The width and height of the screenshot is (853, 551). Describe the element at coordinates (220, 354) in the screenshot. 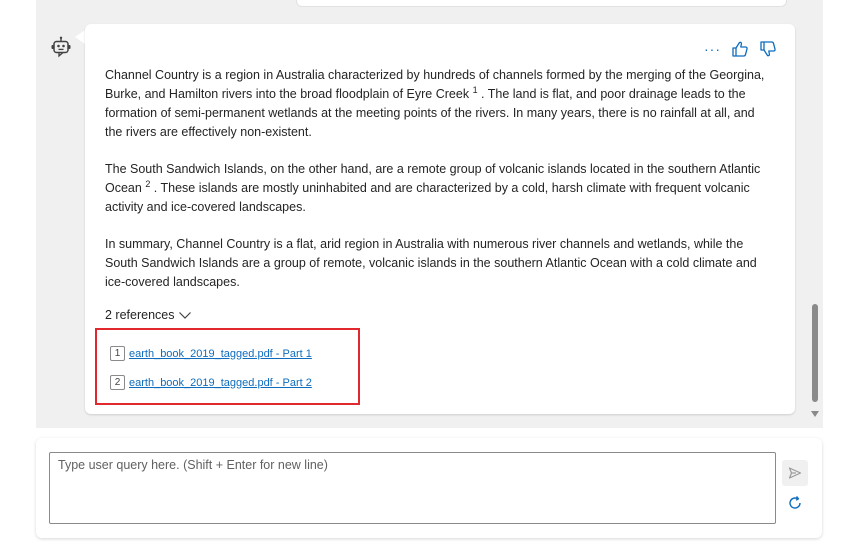

I see `reference-link-1: earth_book_2019_tagged.pdf - Part 1` at that location.